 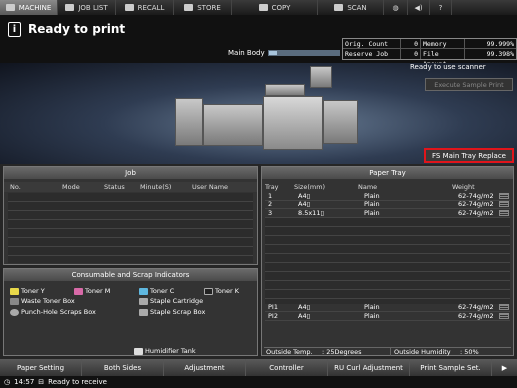 I want to click on print-sample-set-button: Print Sample Set., so click(x=451, y=367).